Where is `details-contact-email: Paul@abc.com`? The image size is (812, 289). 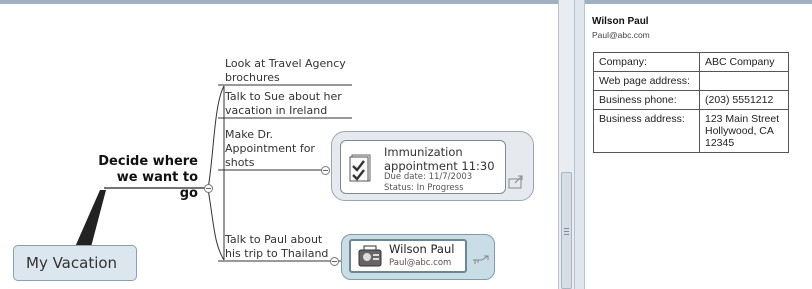
details-contact-email: Paul@abc.com is located at coordinates (621, 35).